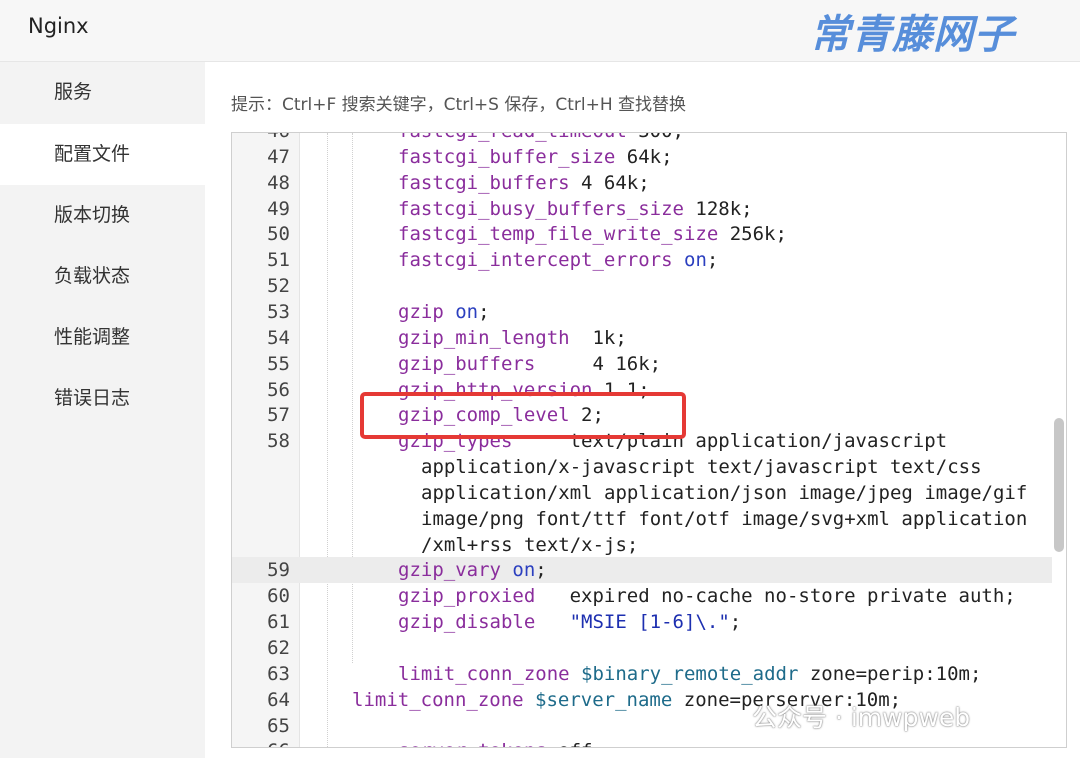 This screenshot has width=1080, height=758. I want to click on code-token: gzip_types, so click(455, 441).